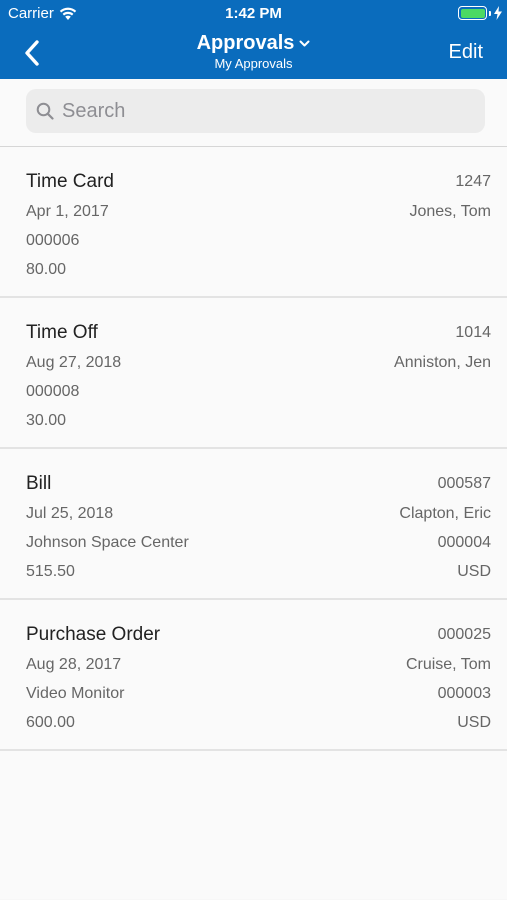 The height and width of the screenshot is (900, 507). What do you see at coordinates (53, 240) in the screenshot?
I see `item-detail: 000006` at bounding box center [53, 240].